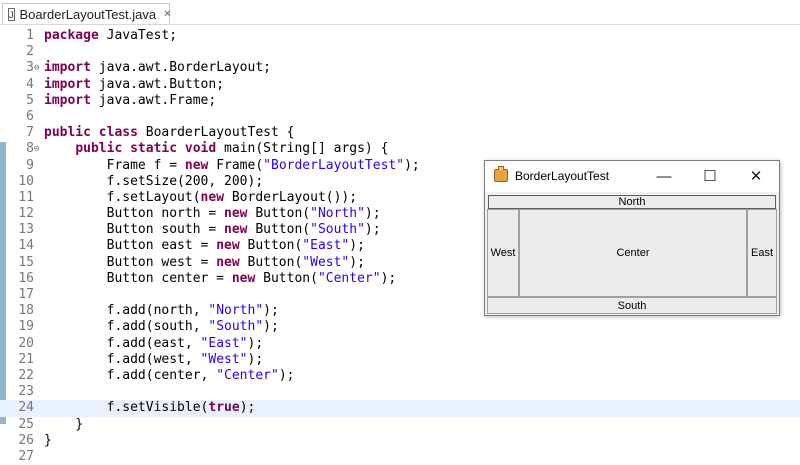 The image size is (800, 465). Describe the element at coordinates (122, 197) in the screenshot. I see `code-token: f.setLayout(` at that location.